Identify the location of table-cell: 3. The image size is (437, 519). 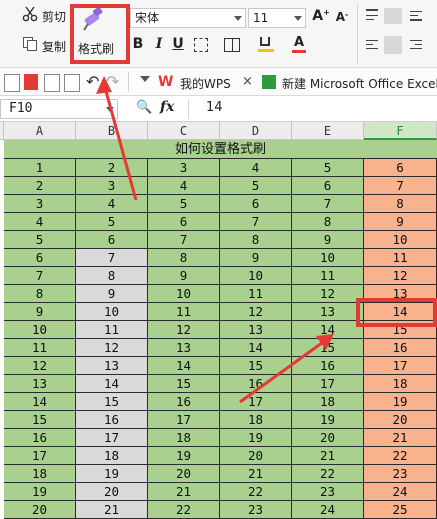
(40, 204).